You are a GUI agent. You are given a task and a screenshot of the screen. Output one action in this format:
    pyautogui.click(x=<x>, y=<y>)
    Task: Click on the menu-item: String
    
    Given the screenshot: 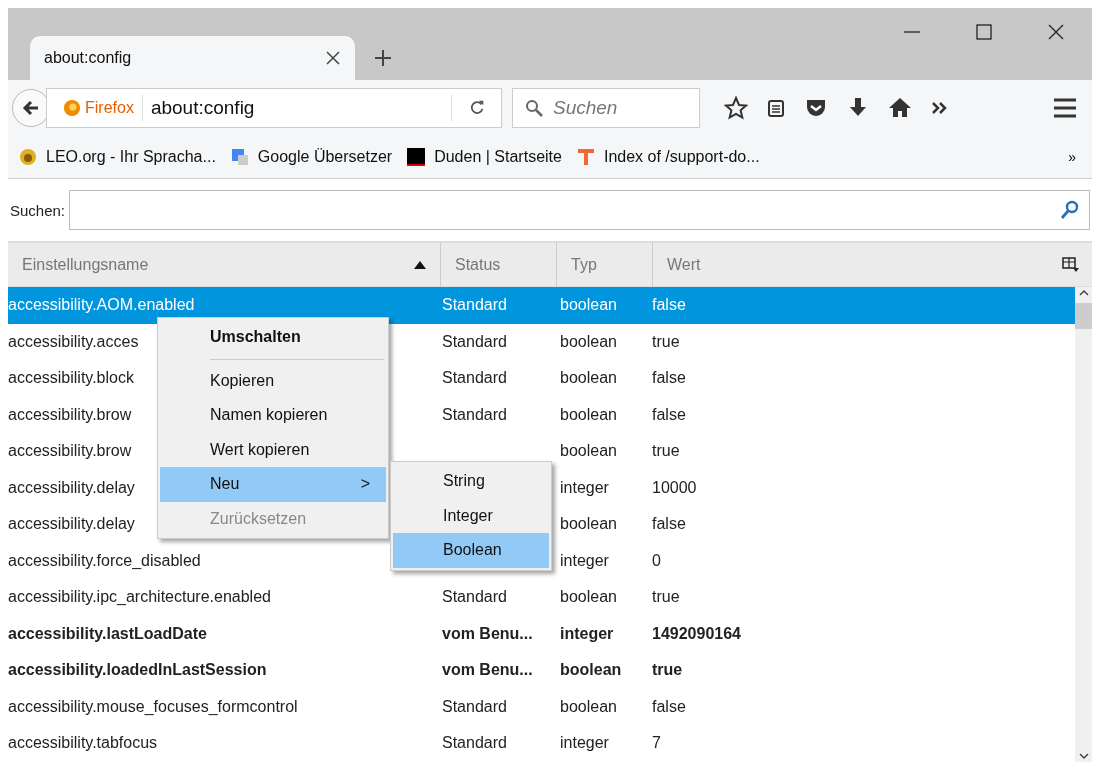 What is the action you would take?
    pyautogui.click(x=471, y=481)
    